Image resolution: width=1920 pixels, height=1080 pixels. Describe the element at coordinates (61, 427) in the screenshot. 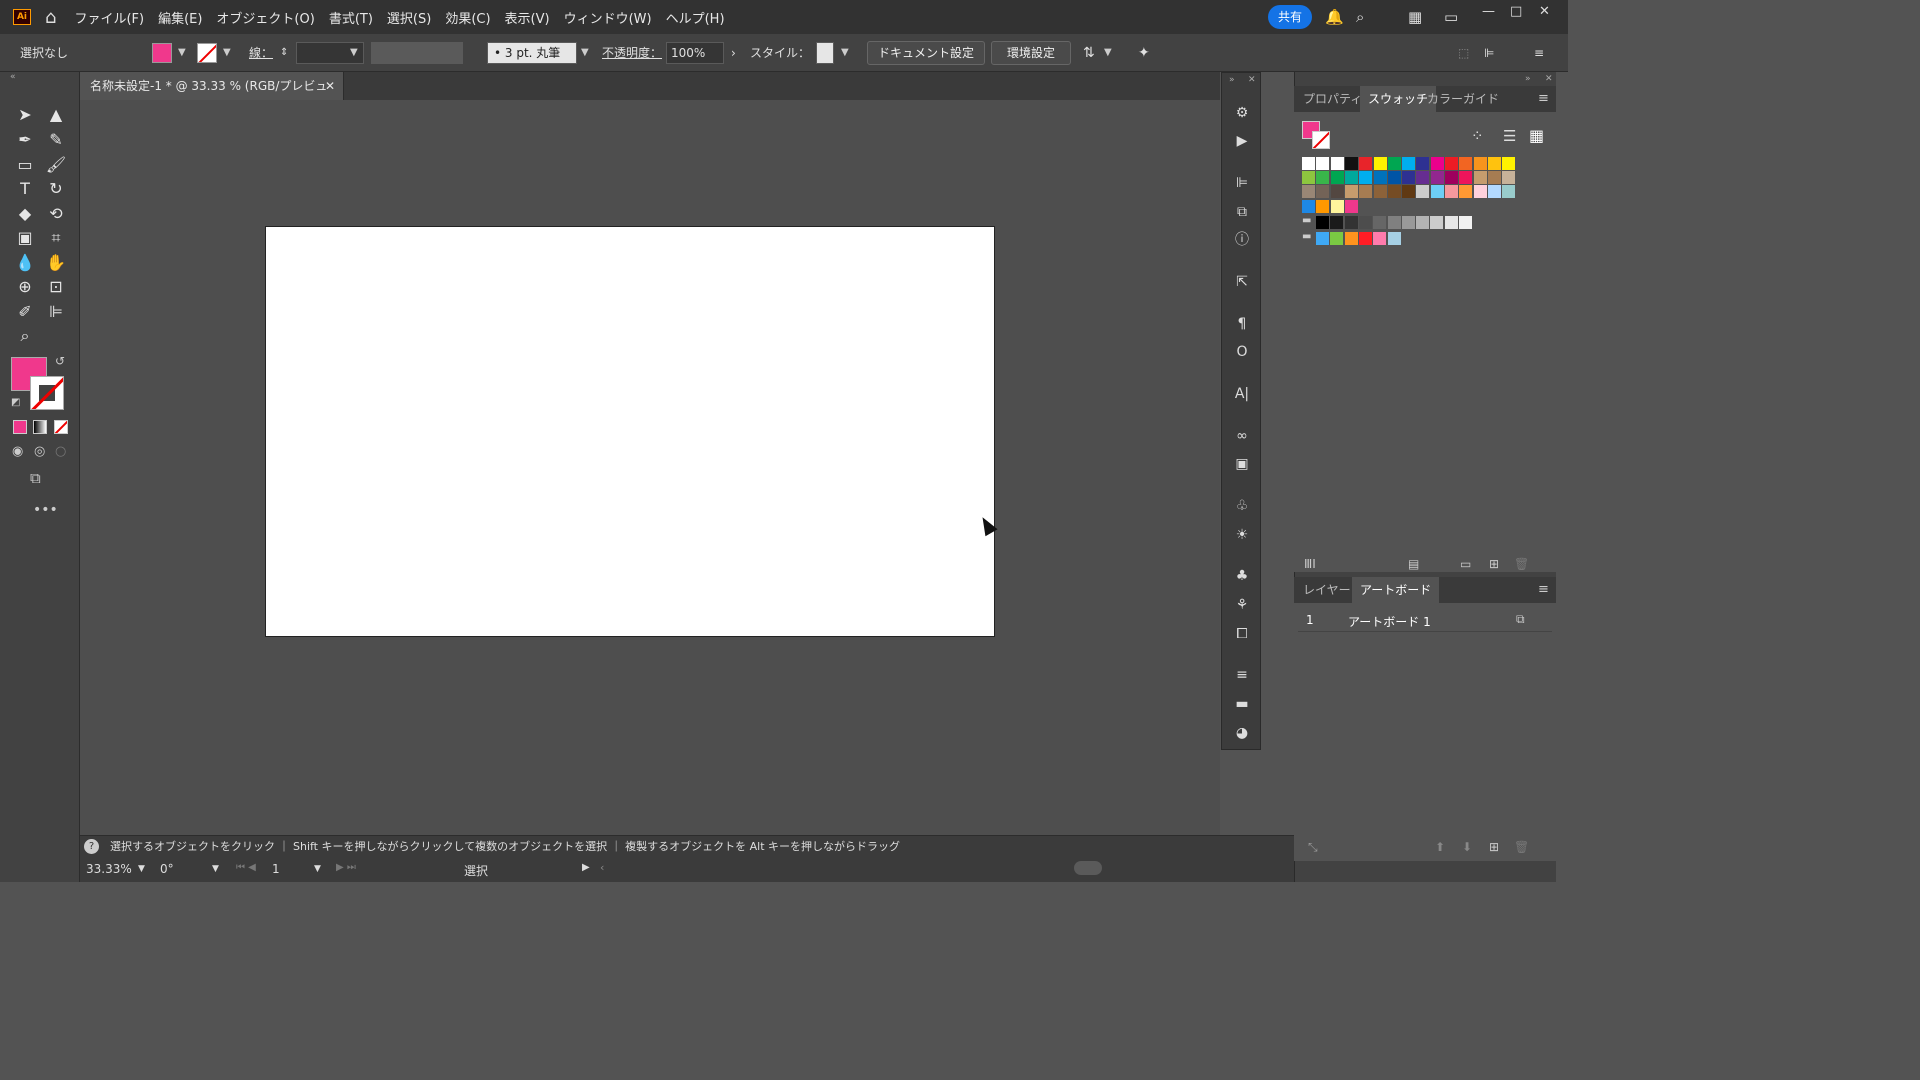

I see `none-mode-icon` at that location.